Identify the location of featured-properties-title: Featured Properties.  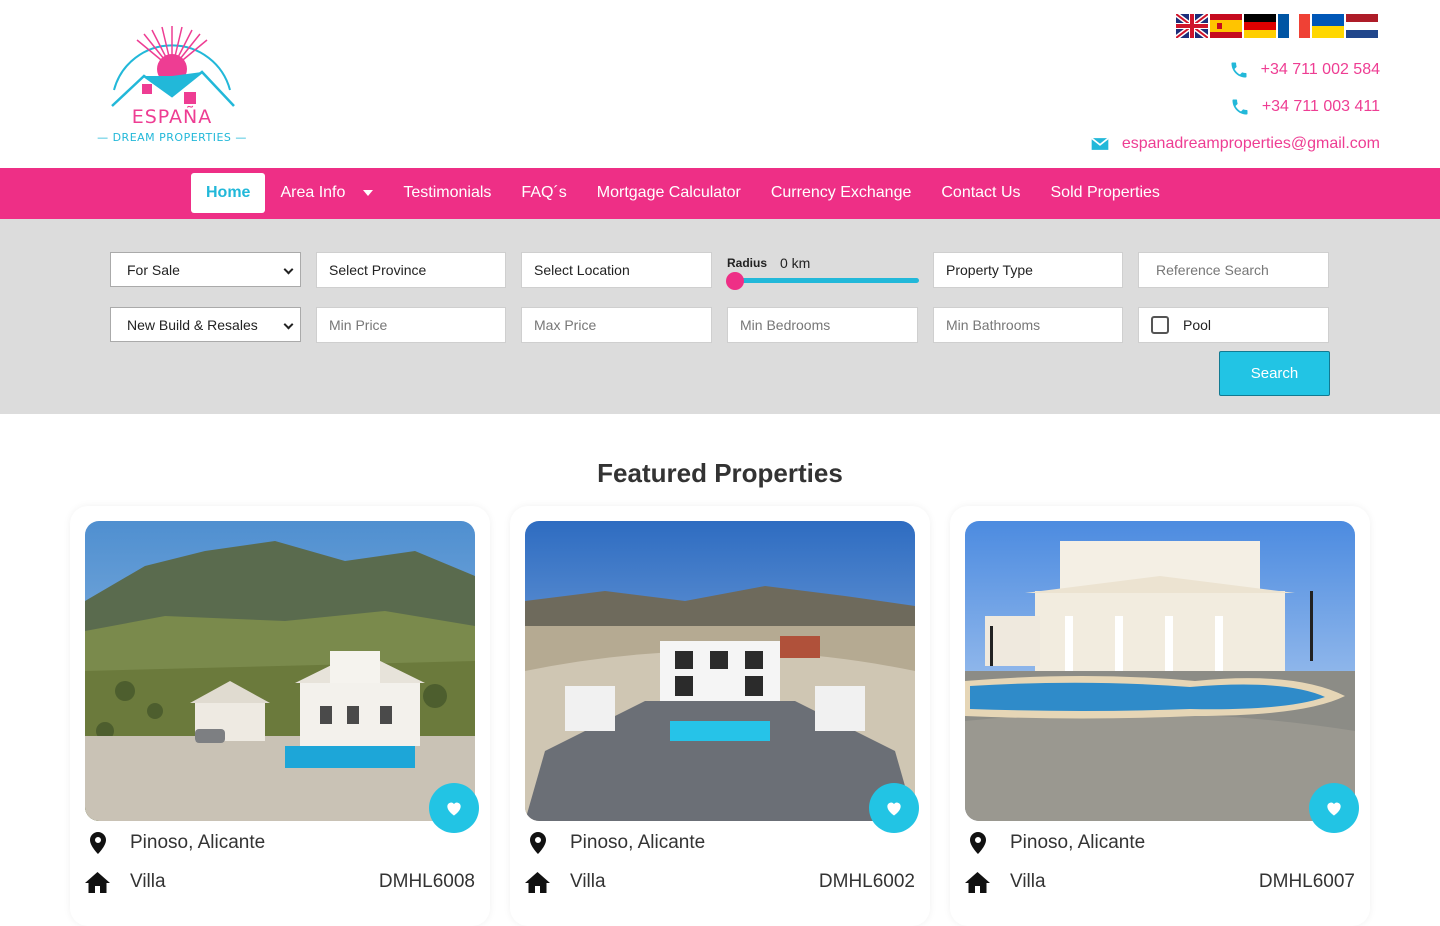
(720, 473).